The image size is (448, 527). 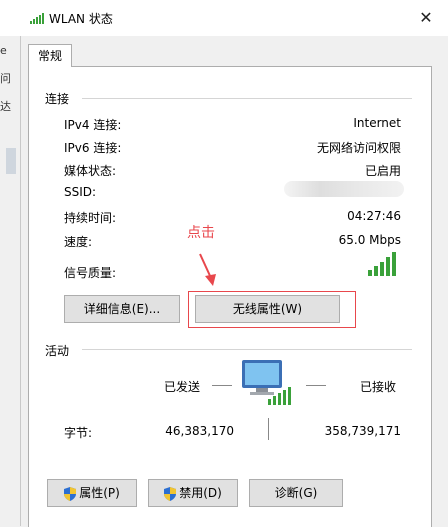 What do you see at coordinates (80, 192) in the screenshot?
I see `ssid-label: SSID:` at bounding box center [80, 192].